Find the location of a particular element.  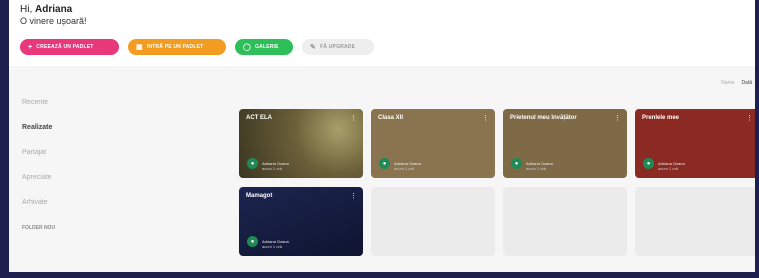

join-padlet-button: ▦ Intră pe un padlet is located at coordinates (177, 47).